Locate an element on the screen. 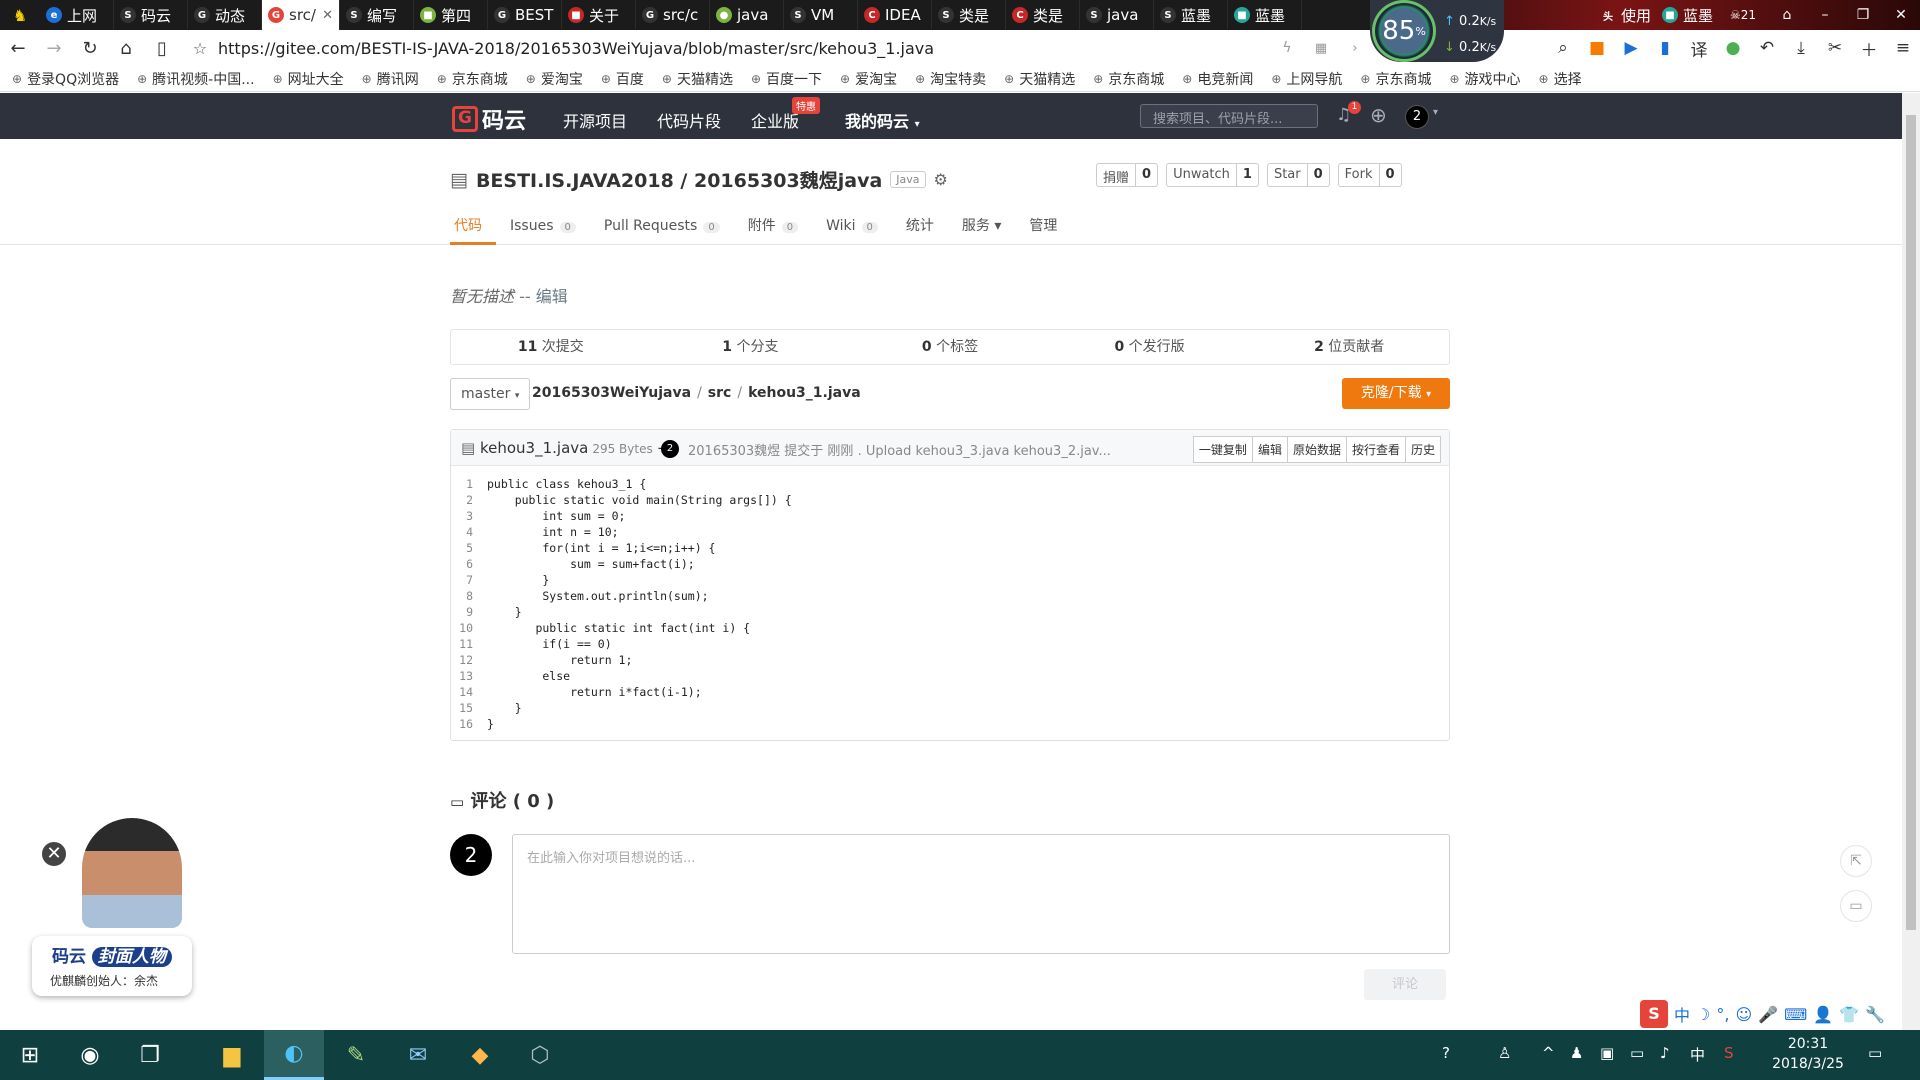 This screenshot has height=1080, width=1920. ime-tool-icon: 🎤 is located at coordinates (1768, 1014).